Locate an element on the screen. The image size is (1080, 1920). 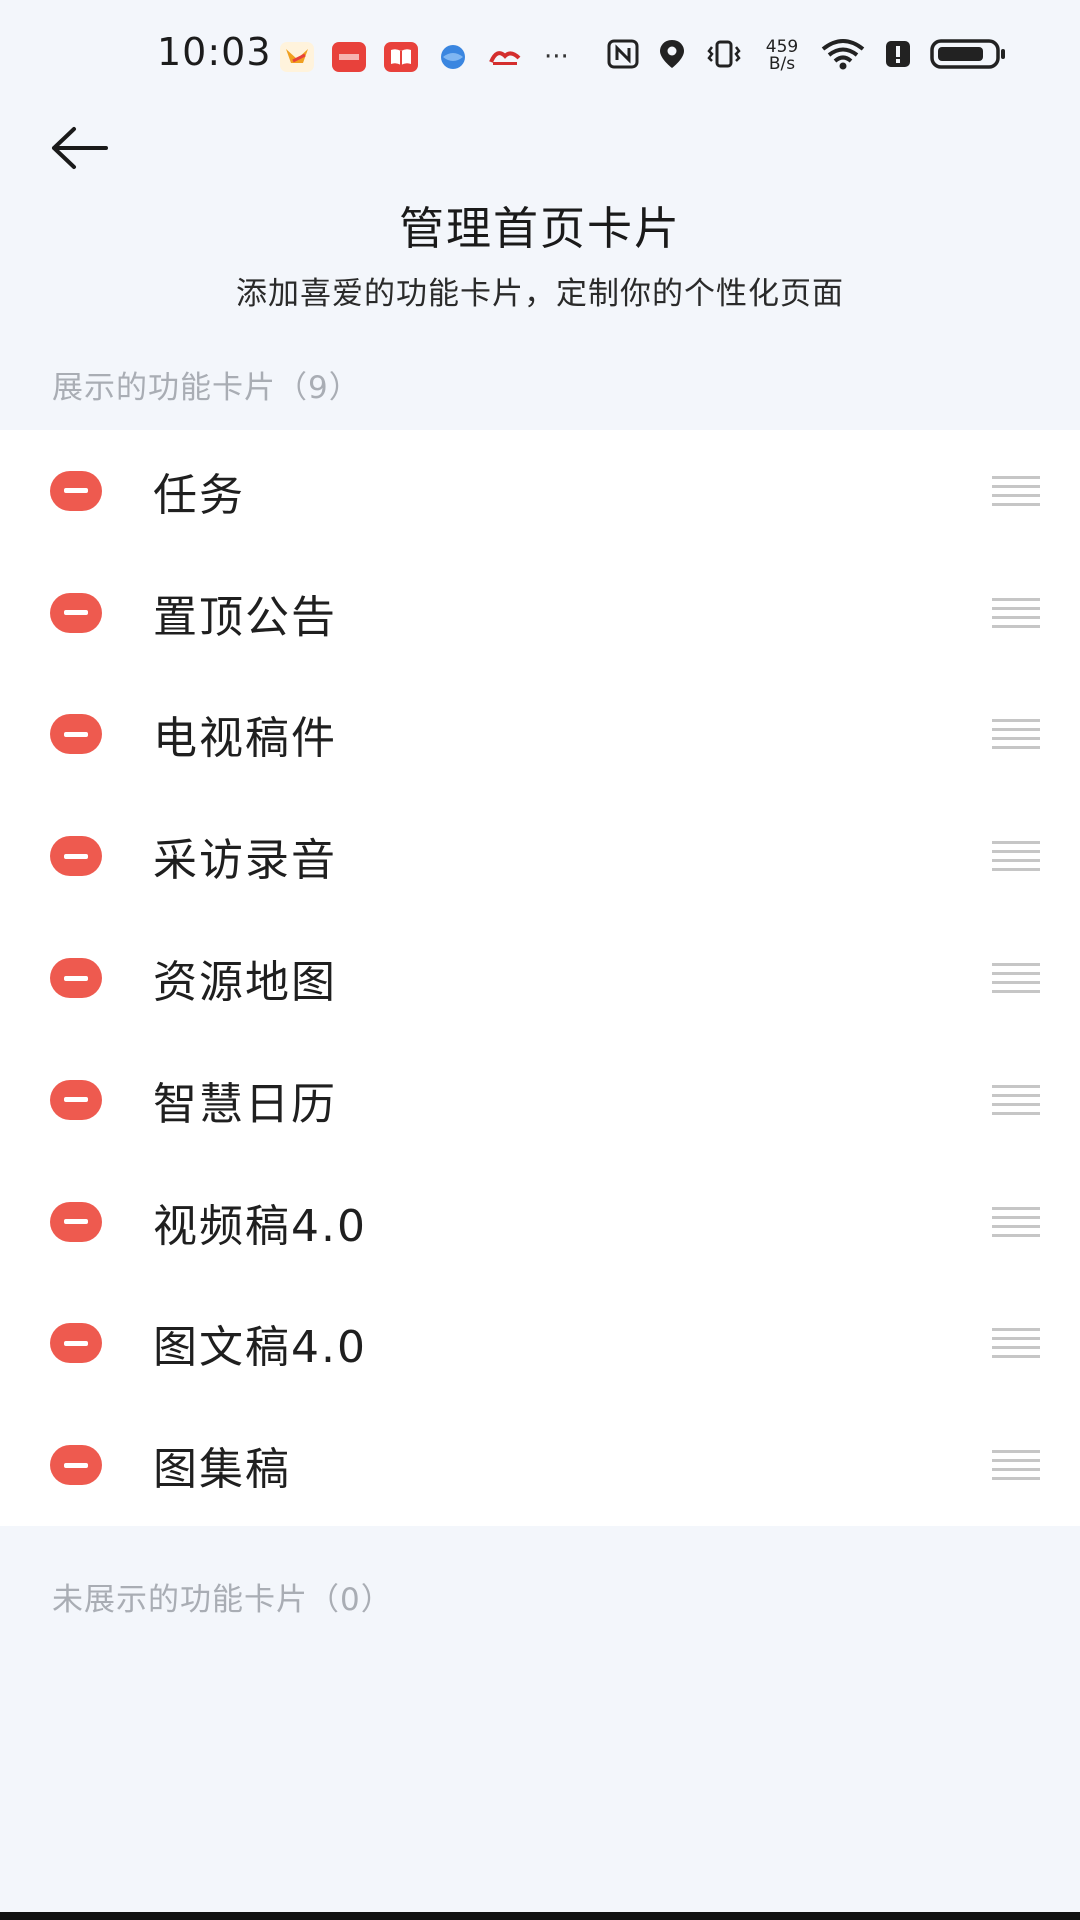
system-icons: 459 B/s is located at coordinates (806, 56).